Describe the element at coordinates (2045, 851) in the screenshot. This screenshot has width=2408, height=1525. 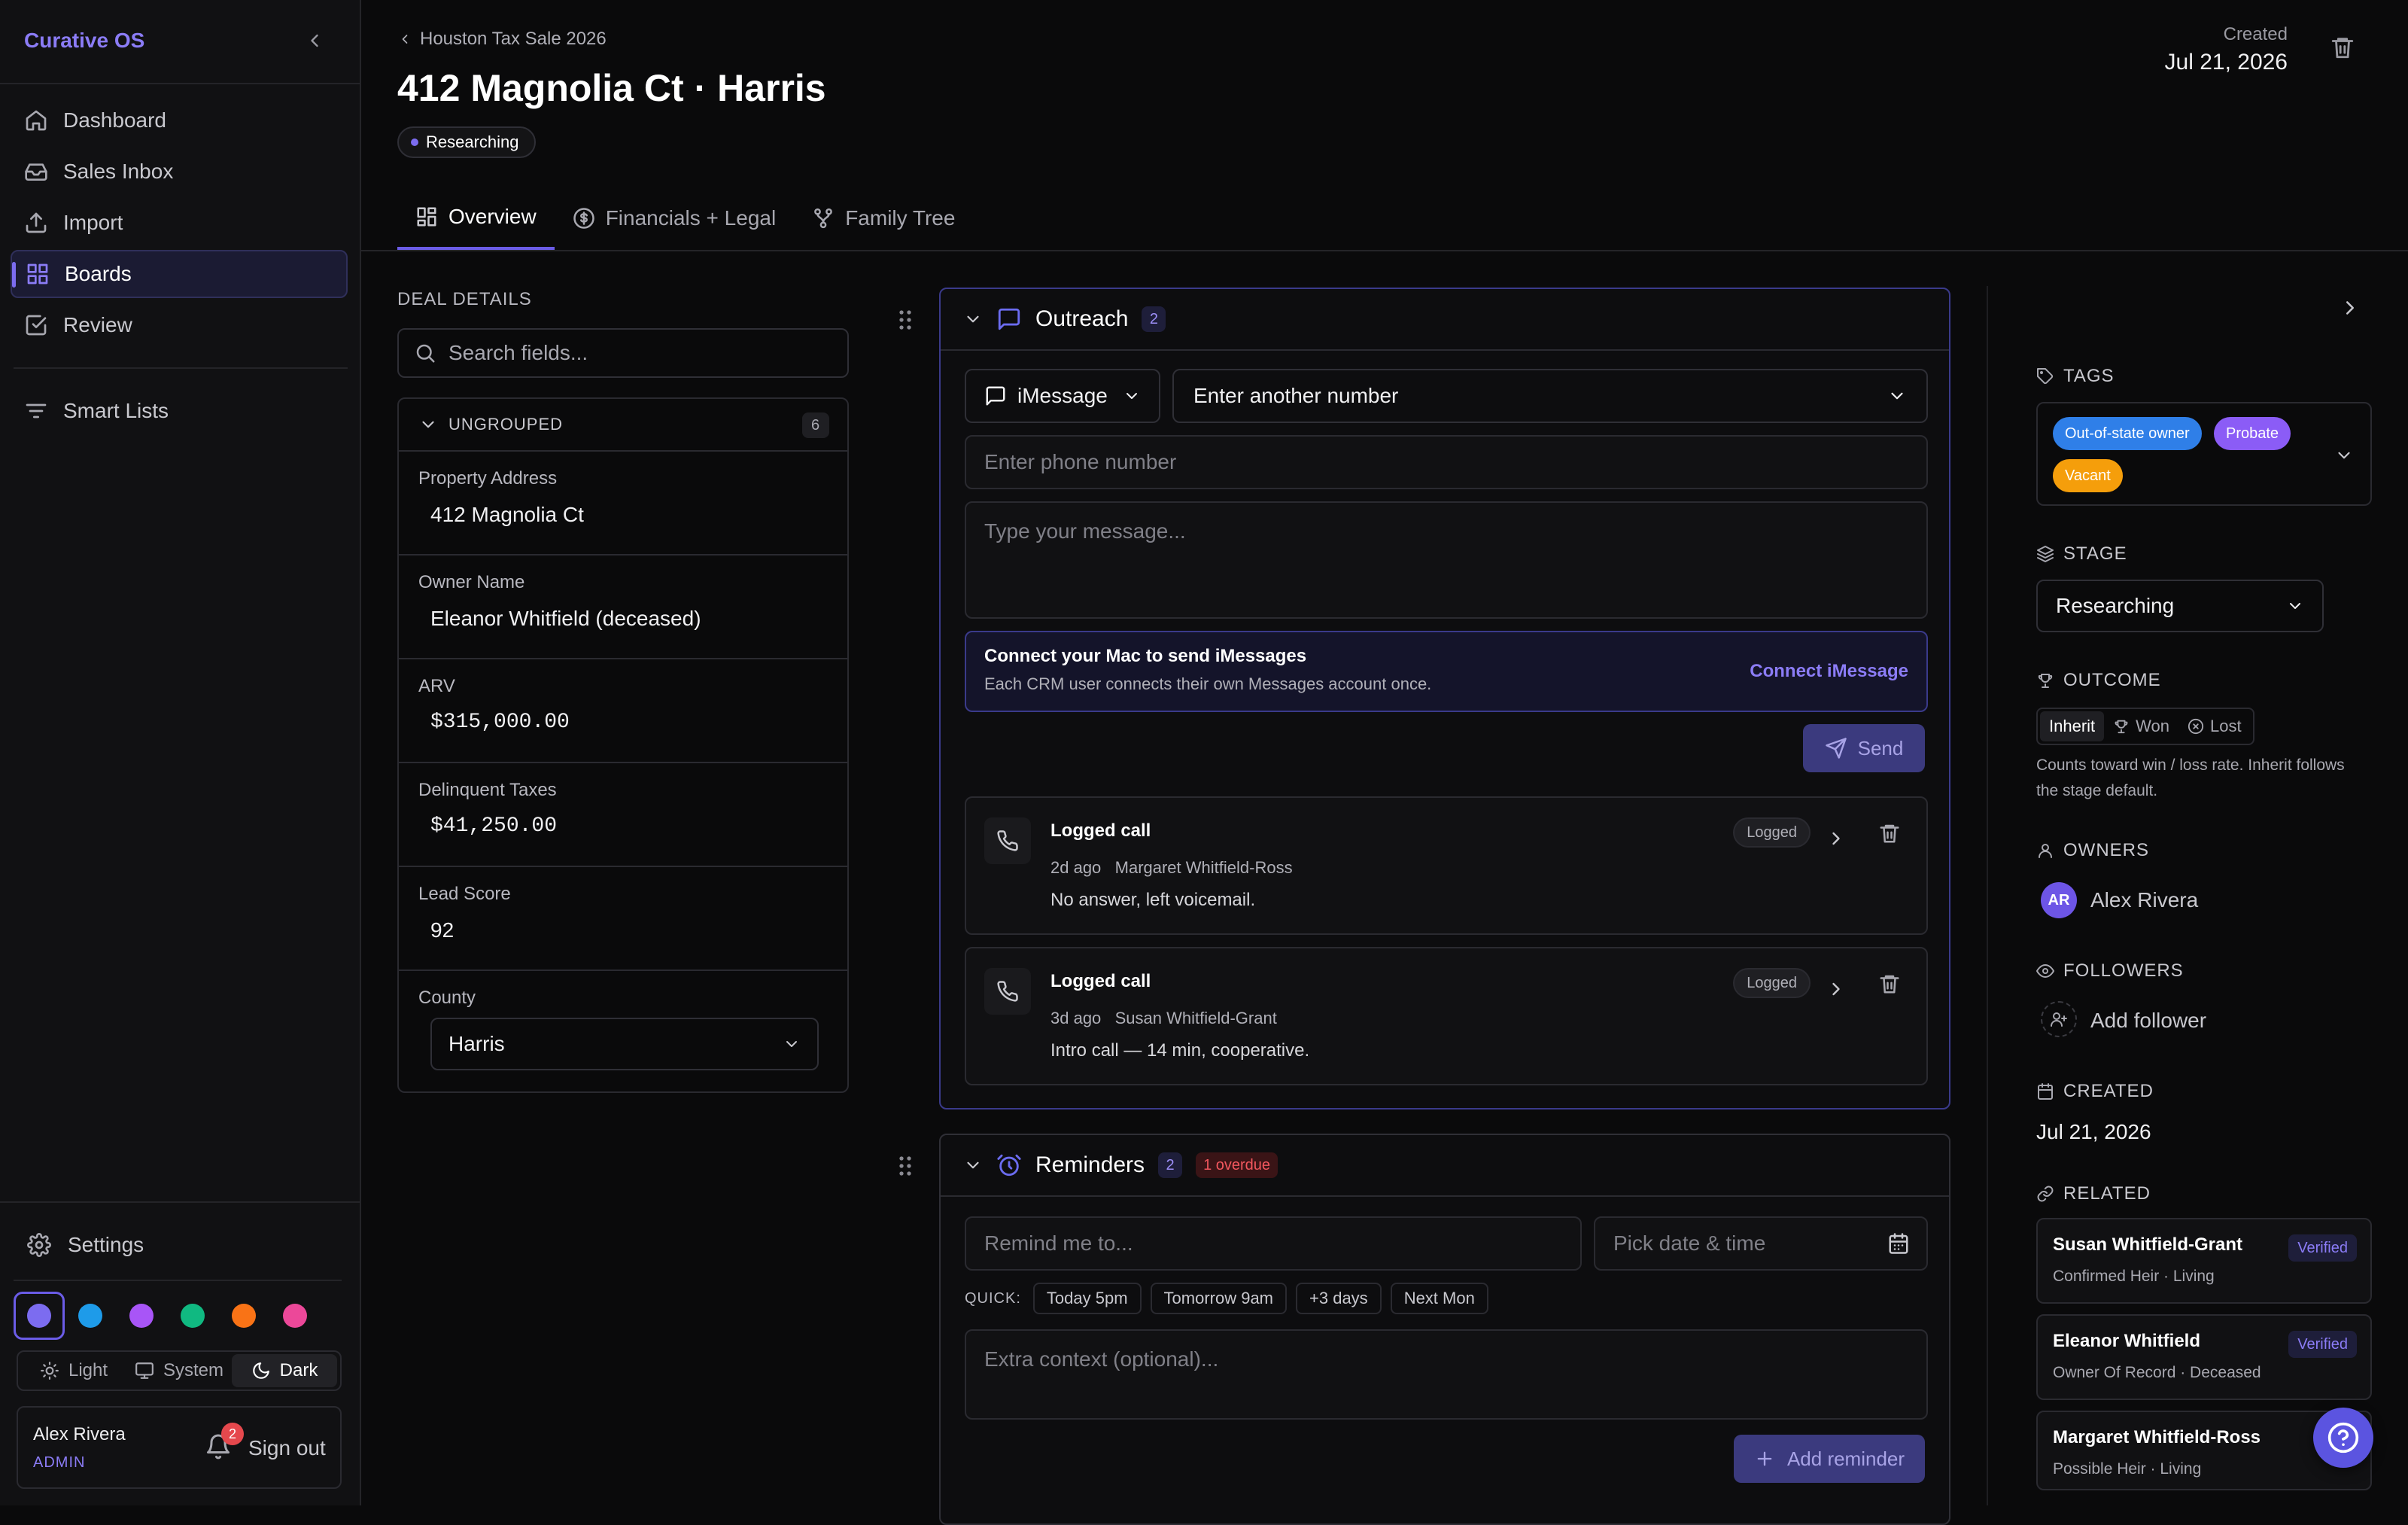
I see `user-icon` at that location.